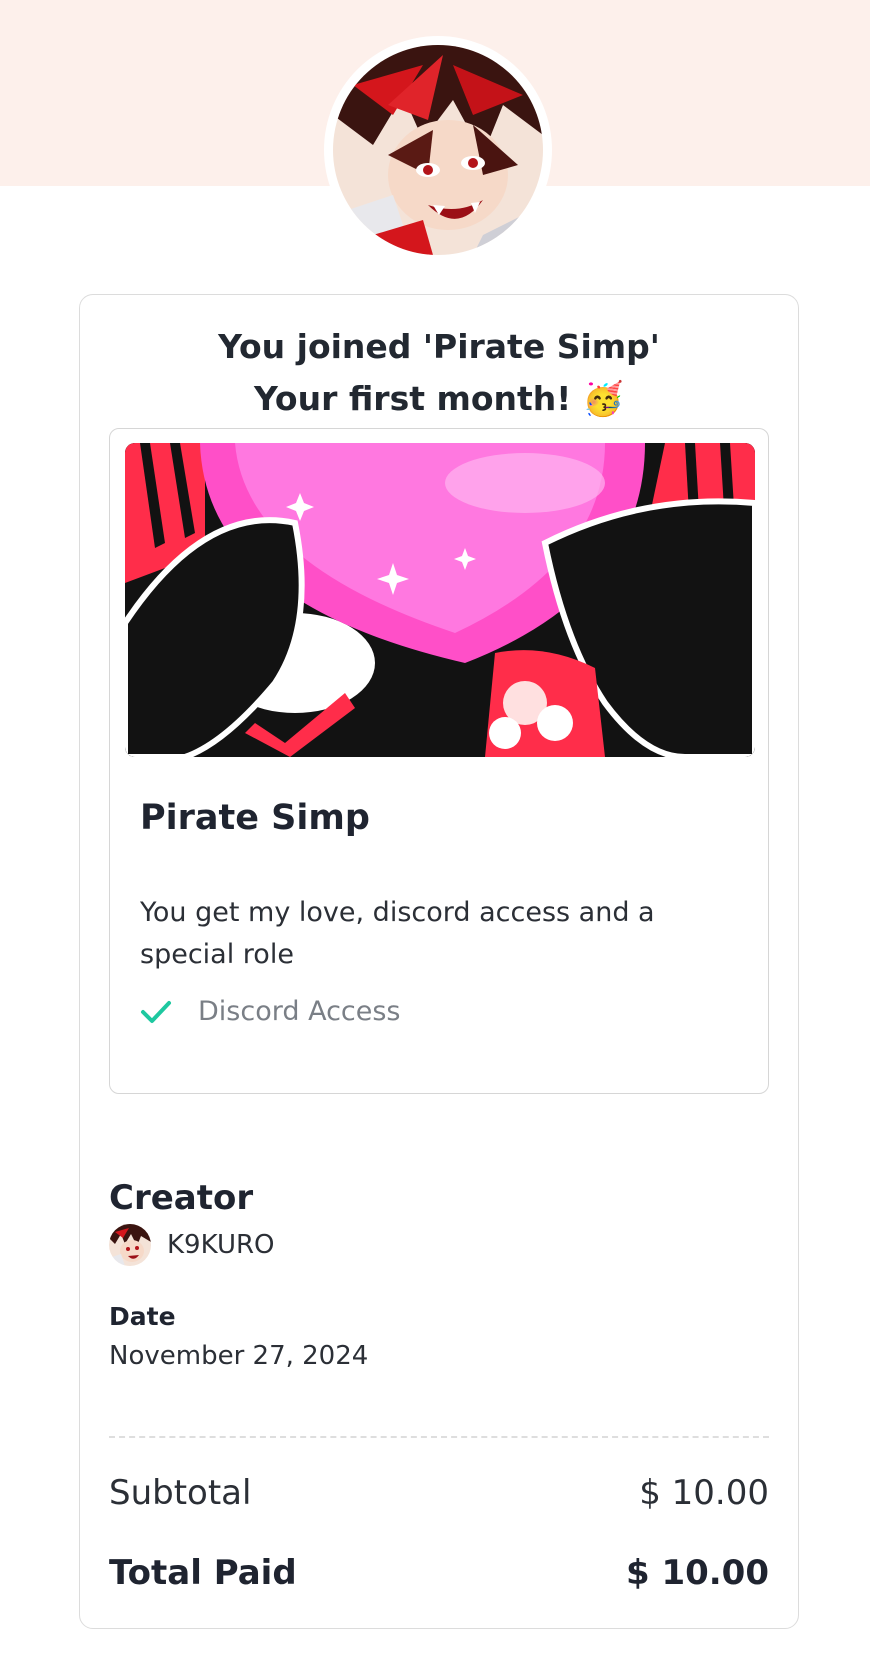 This screenshot has width=870, height=1667. What do you see at coordinates (439, 346) in the screenshot?
I see `headline-line-1: You joined 'Pirate Simp'` at bounding box center [439, 346].